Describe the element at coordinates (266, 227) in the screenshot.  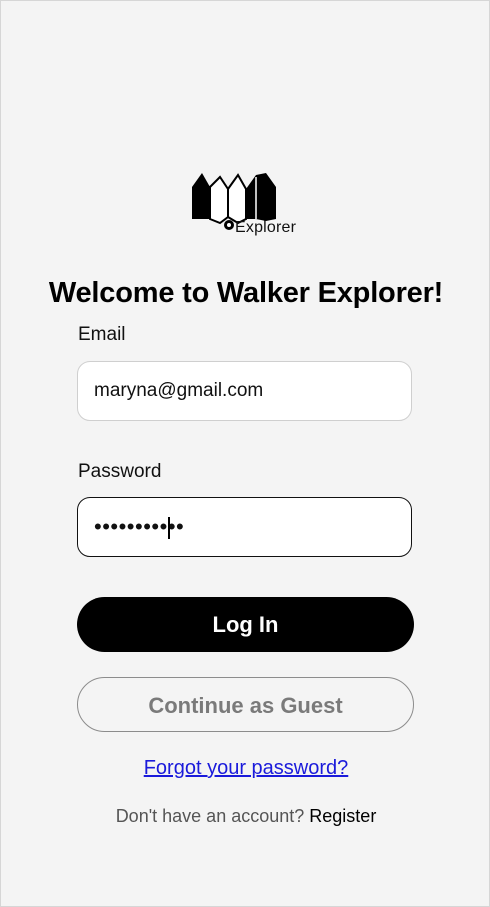
I see `logo-text: Explorer` at that location.